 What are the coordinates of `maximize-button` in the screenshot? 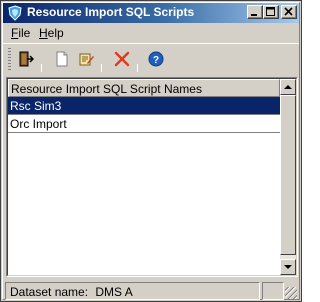 It's located at (271, 12).